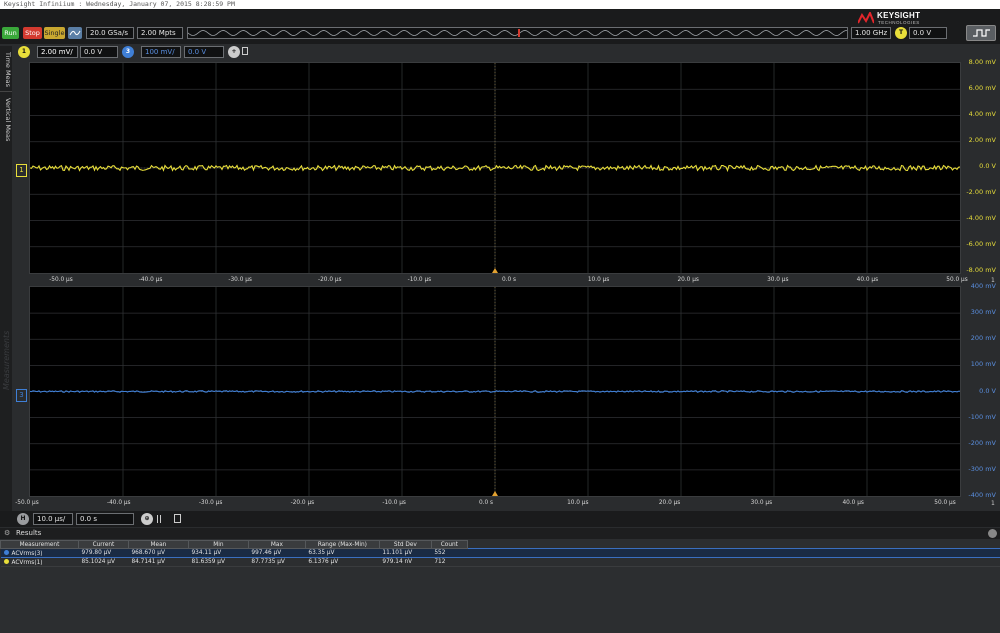 Image resolution: width=1000 pixels, height=633 pixels. What do you see at coordinates (177, 518) in the screenshot?
I see `timebase-menu-icon` at bounding box center [177, 518].